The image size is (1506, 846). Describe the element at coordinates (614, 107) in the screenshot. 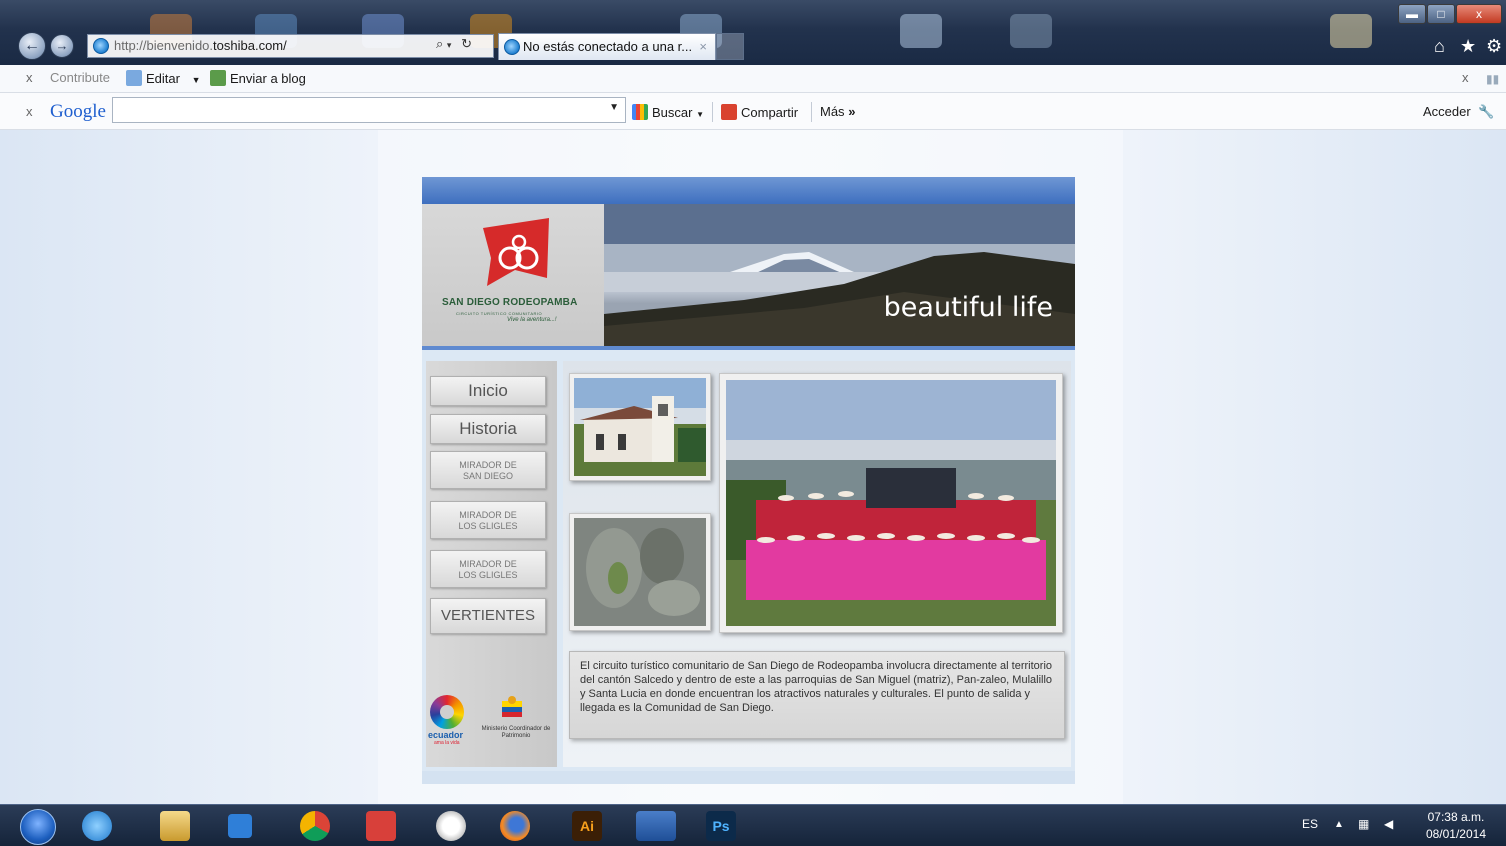

I see `dropdown-arrow-icon: ▼` at that location.